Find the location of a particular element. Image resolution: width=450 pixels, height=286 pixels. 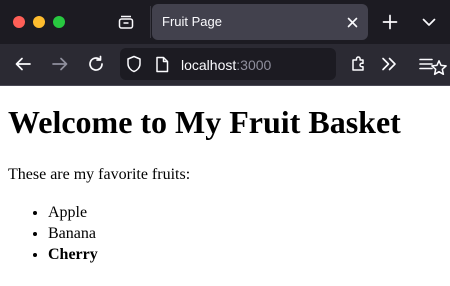

window-minimize-button is located at coordinates (39, 22).